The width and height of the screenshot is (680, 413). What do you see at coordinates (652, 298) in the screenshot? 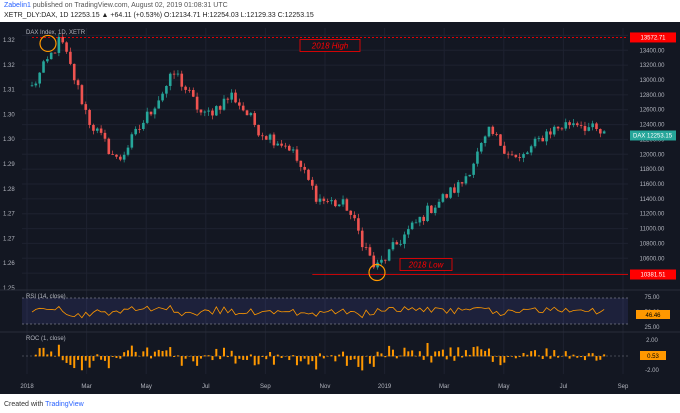
I see `rsi-tick-label: 75.00` at bounding box center [652, 298].